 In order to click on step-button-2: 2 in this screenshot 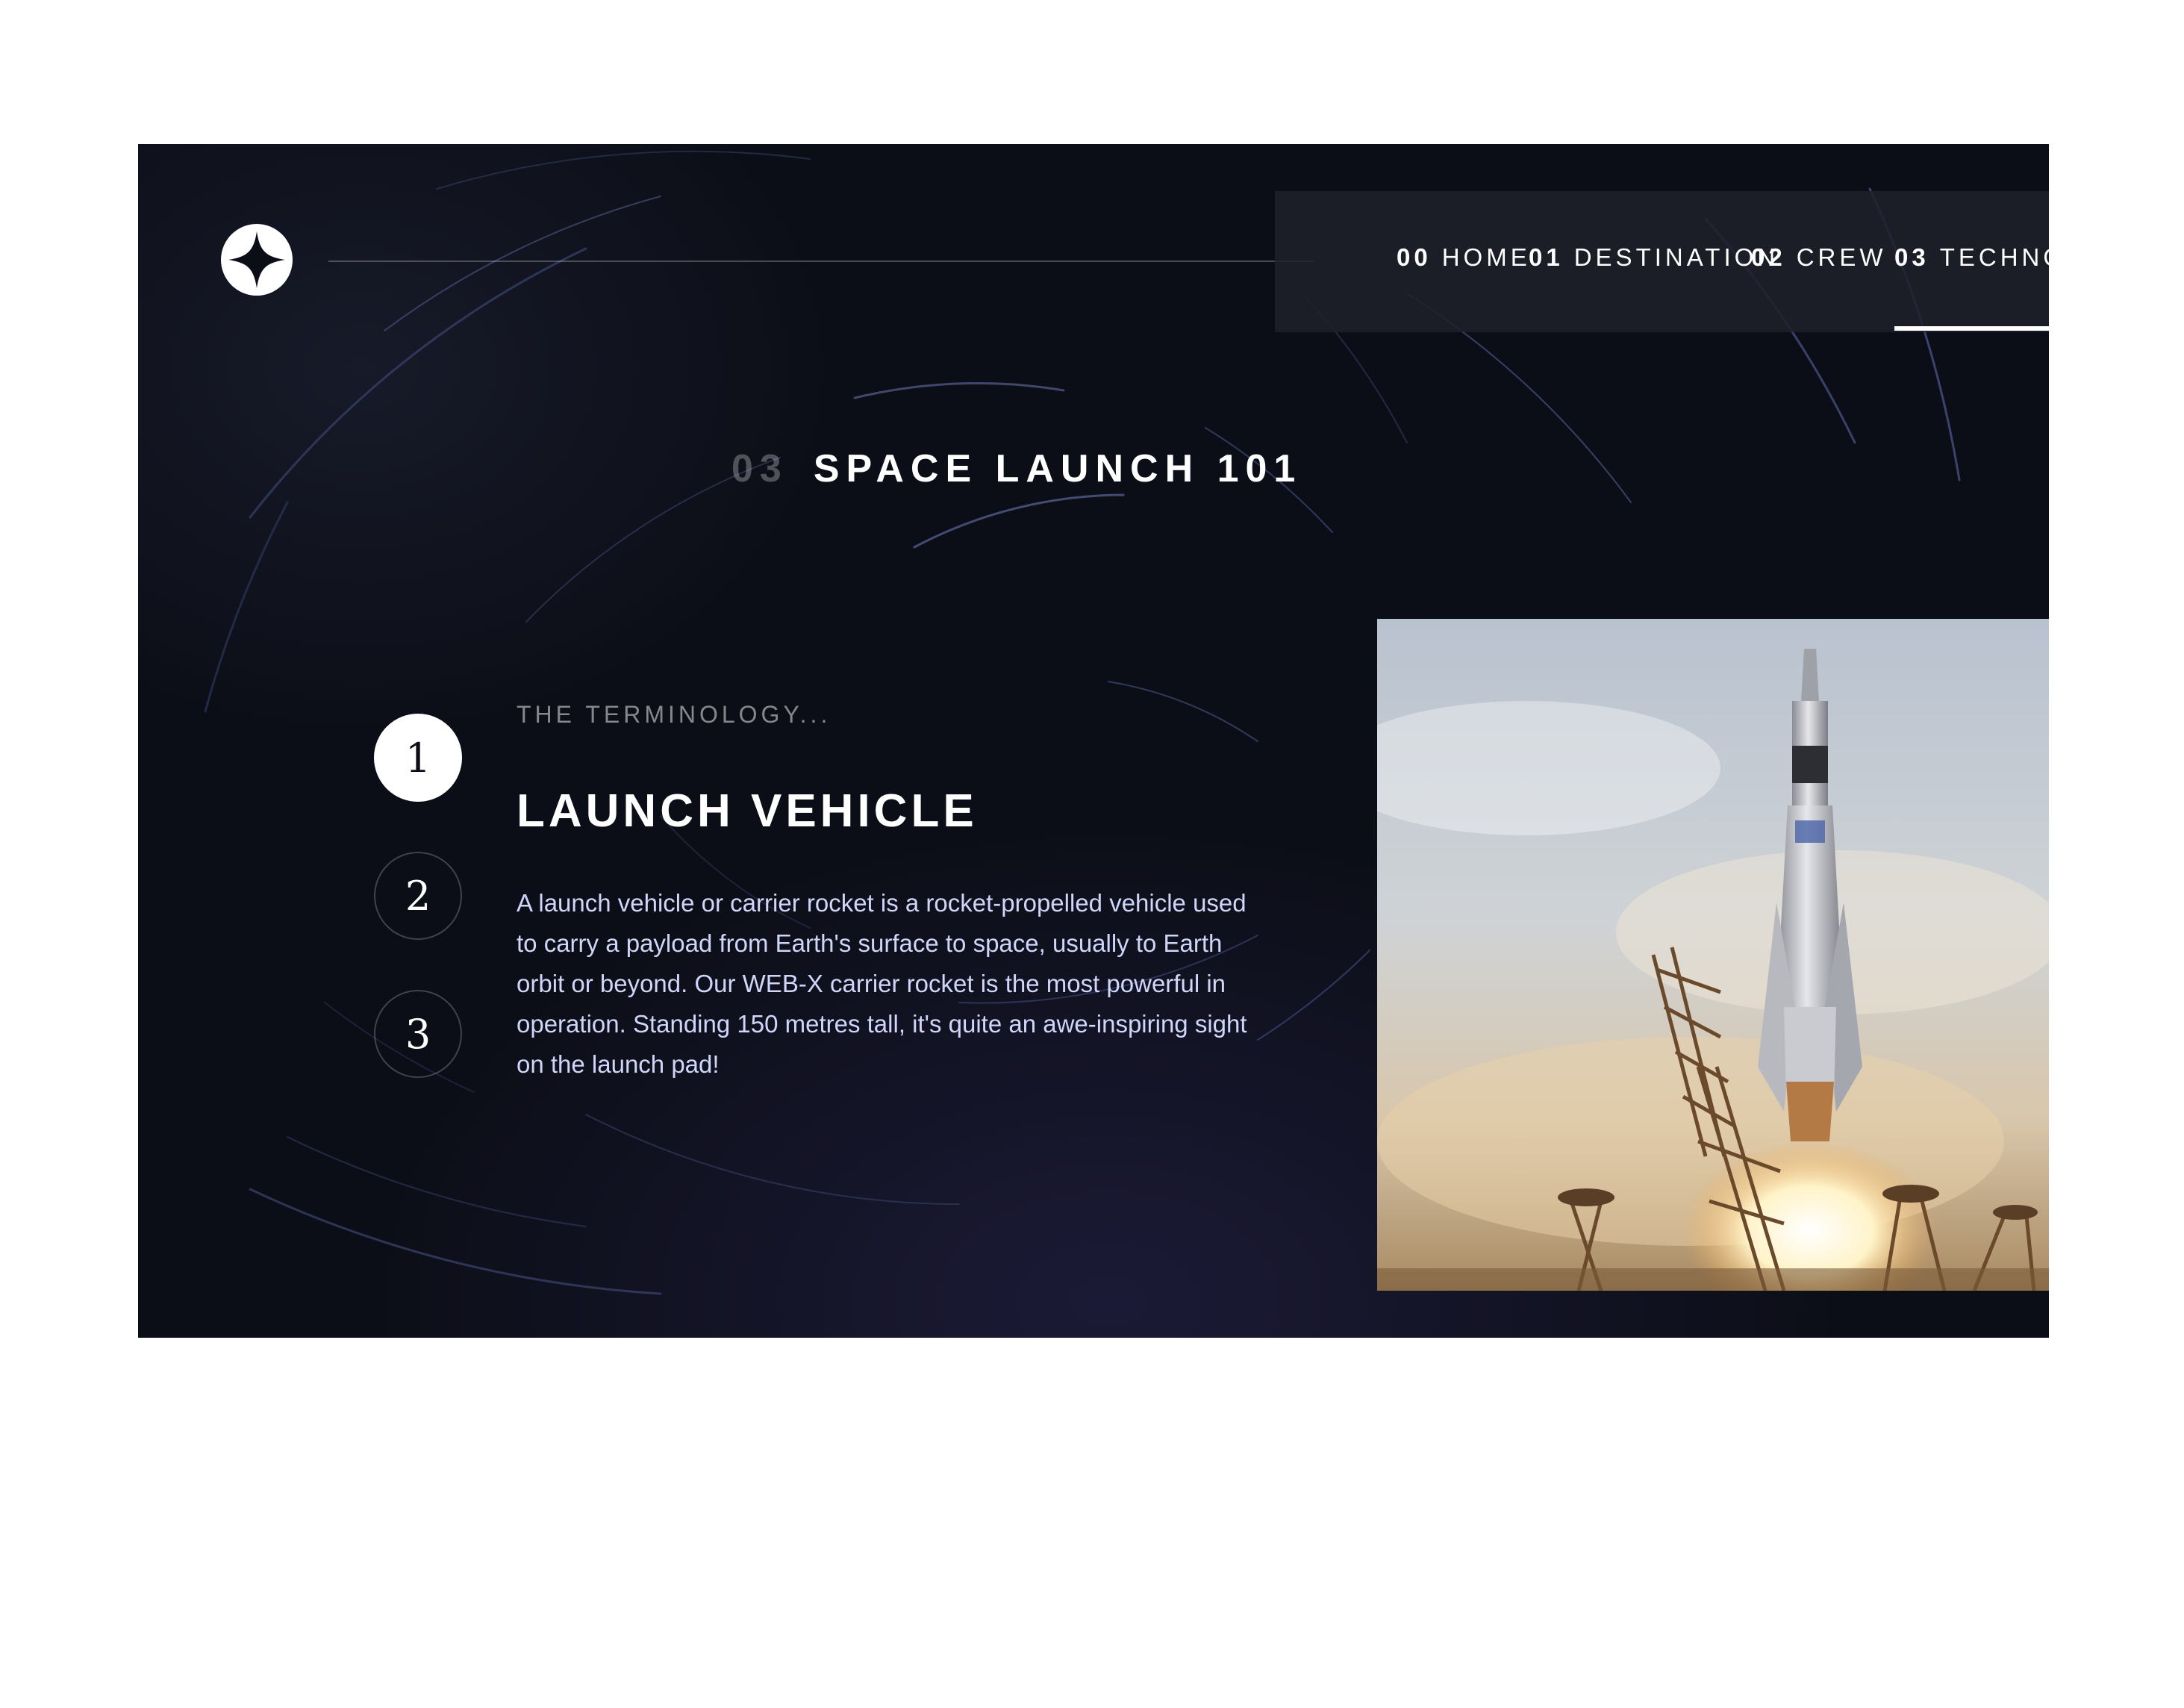, I will do `click(418, 896)`.